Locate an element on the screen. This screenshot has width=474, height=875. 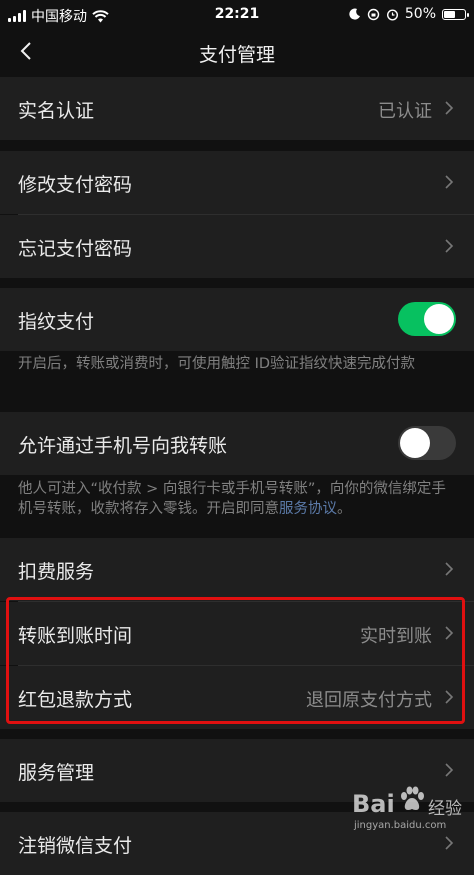
row-refund-method-value: 退回原支付方式 is located at coordinates (369, 700).